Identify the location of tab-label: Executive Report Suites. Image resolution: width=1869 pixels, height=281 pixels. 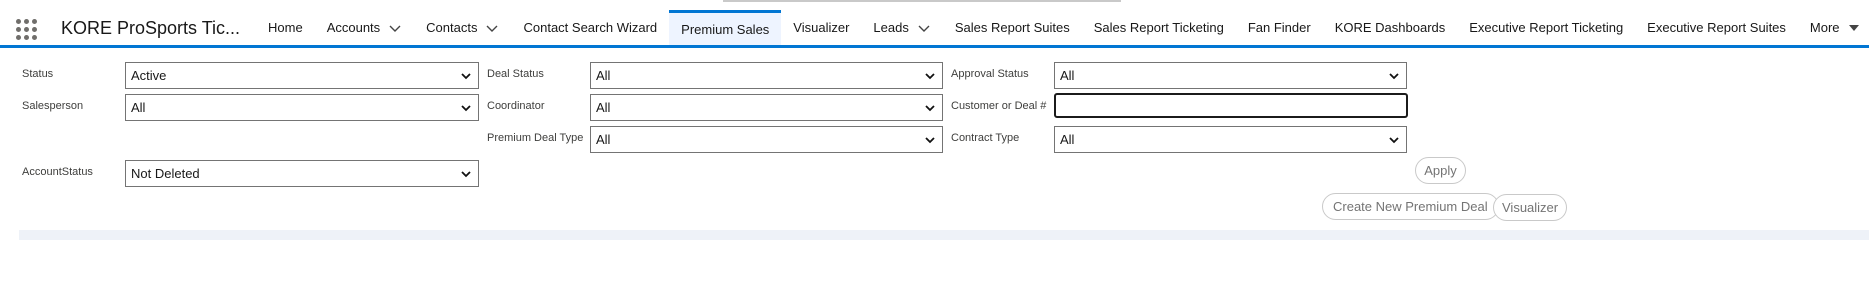
(1716, 27).